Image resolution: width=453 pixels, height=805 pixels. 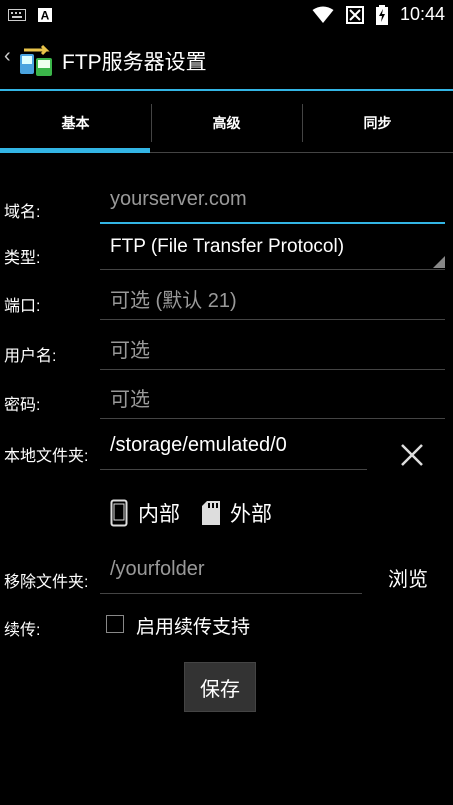 What do you see at coordinates (159, 514) in the screenshot?
I see `storage-internal-label: 内部` at bounding box center [159, 514].